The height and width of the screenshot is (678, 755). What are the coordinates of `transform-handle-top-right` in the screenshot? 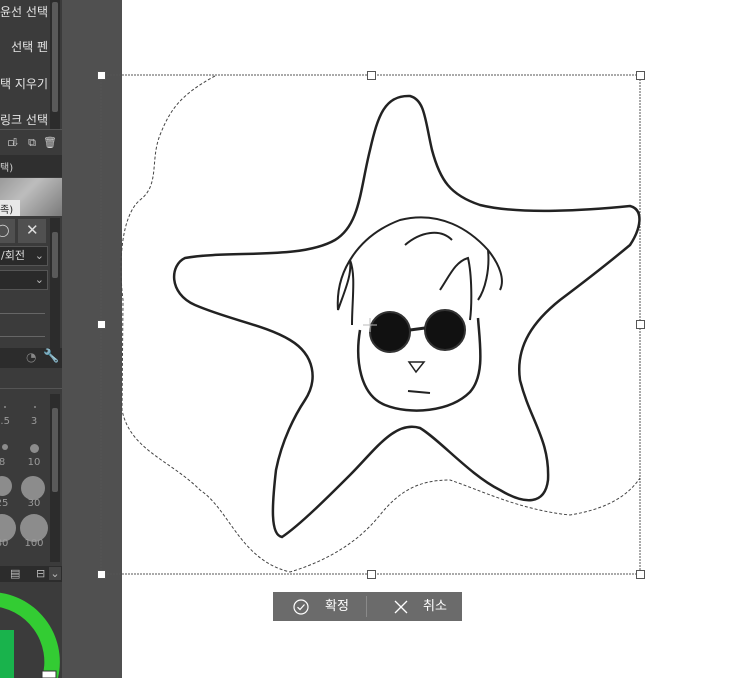 It's located at (640, 75).